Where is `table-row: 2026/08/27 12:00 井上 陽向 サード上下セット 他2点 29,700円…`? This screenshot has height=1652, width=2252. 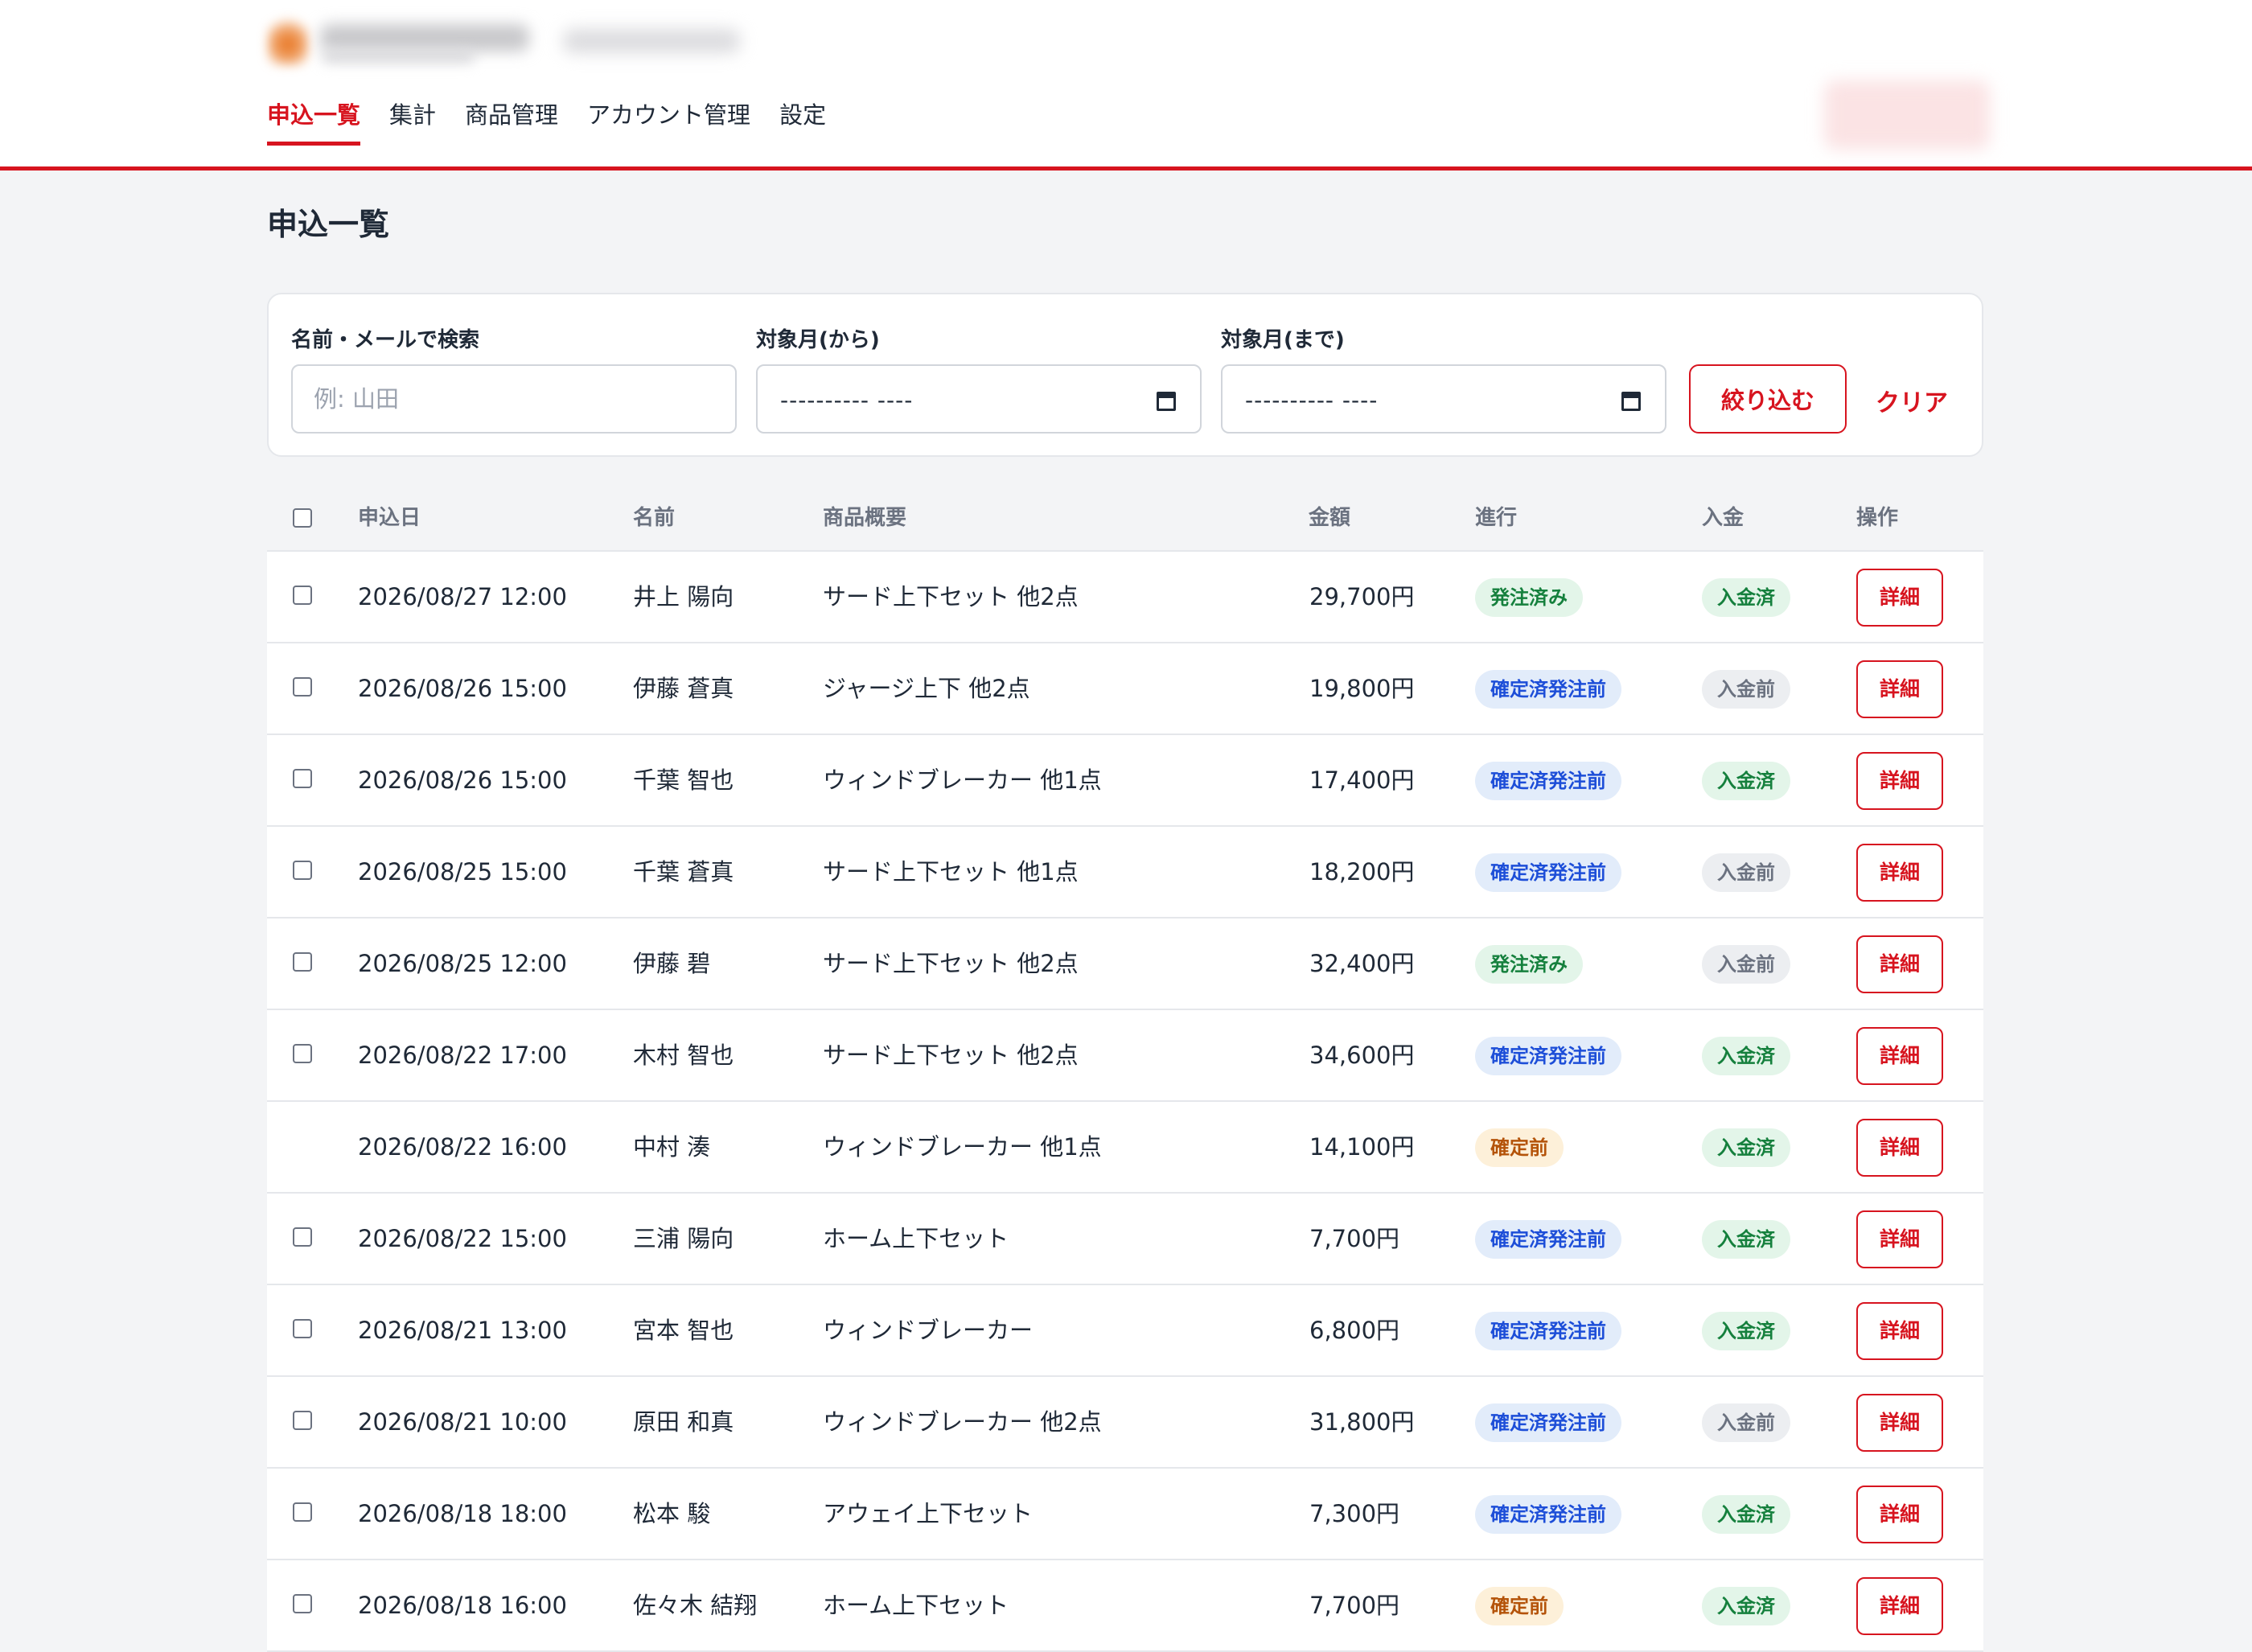 table-row: 2026/08/27 12:00 井上 陽向 サード上下セット 他2点 29,700円… is located at coordinates (1125, 597).